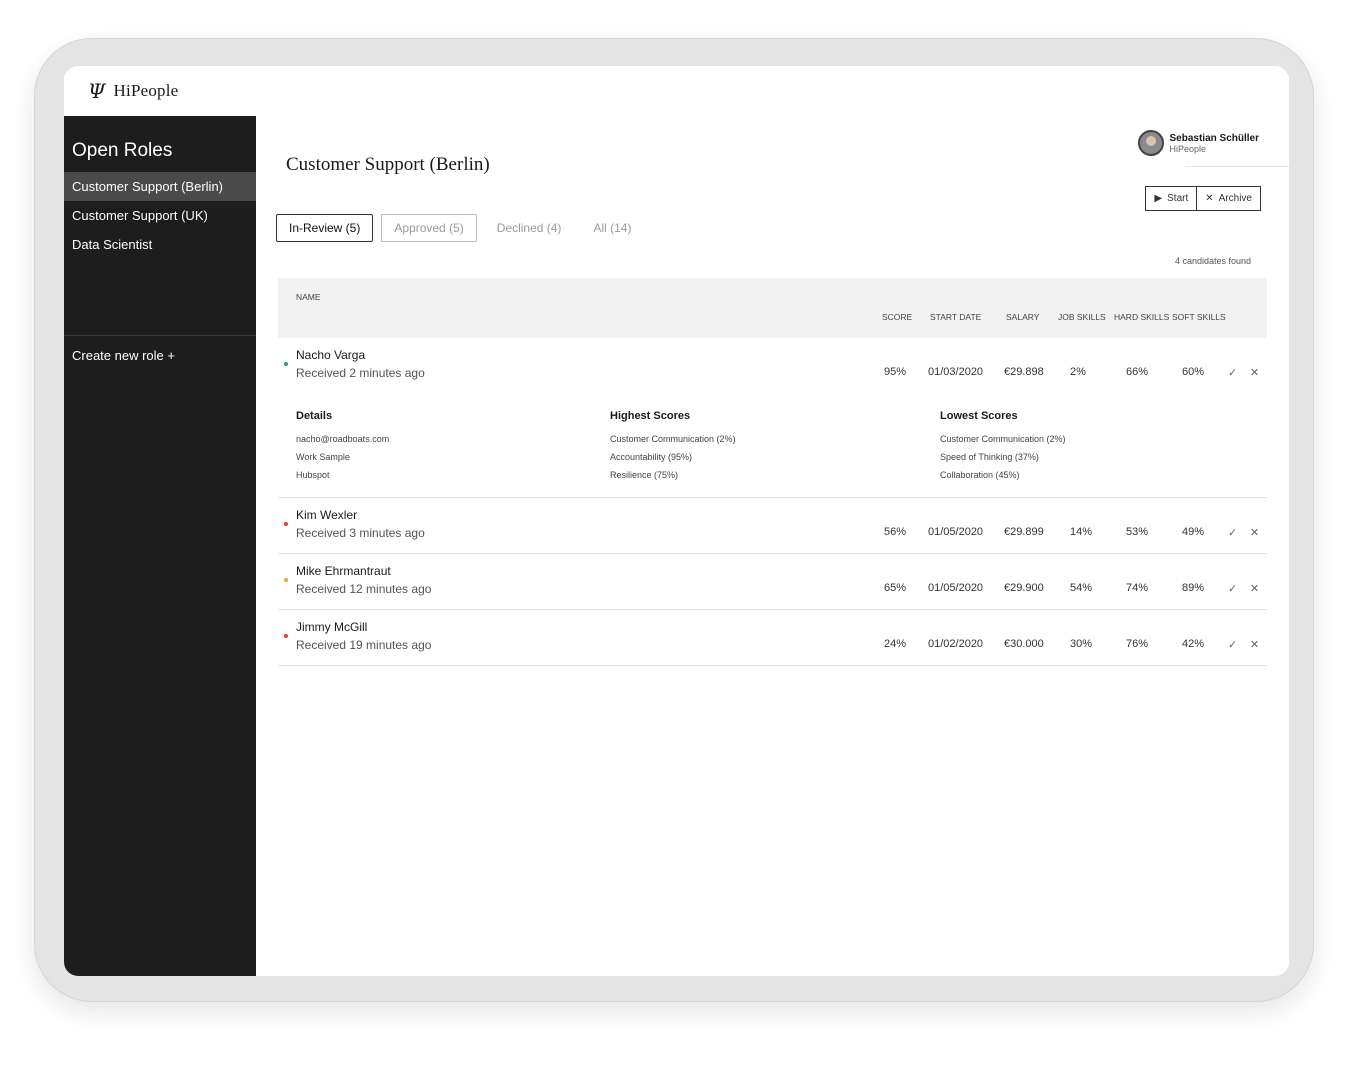 The height and width of the screenshot is (1076, 1371). I want to click on avatar, so click(1150, 143).